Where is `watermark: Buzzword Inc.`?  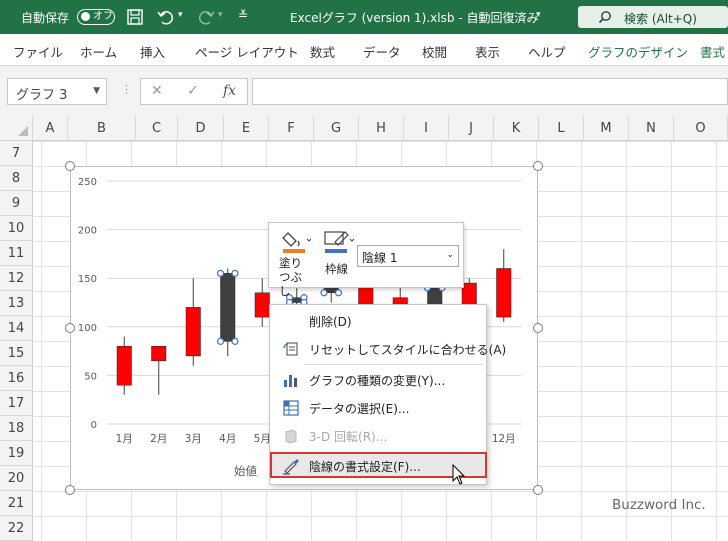 watermark: Buzzword Inc. is located at coordinates (659, 505).